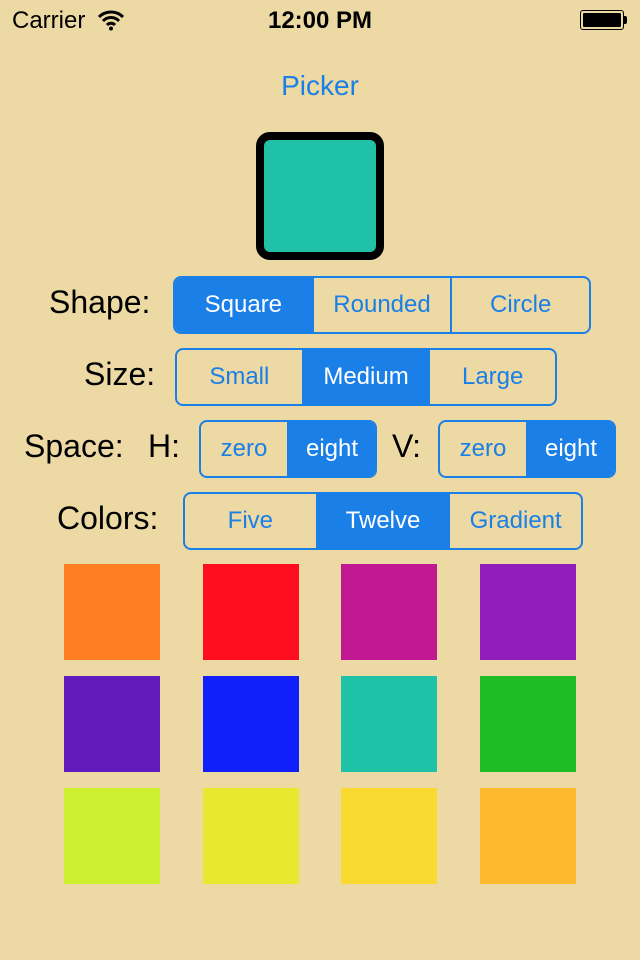  I want to click on space-h-segmented-control: zero eight, so click(288, 449).